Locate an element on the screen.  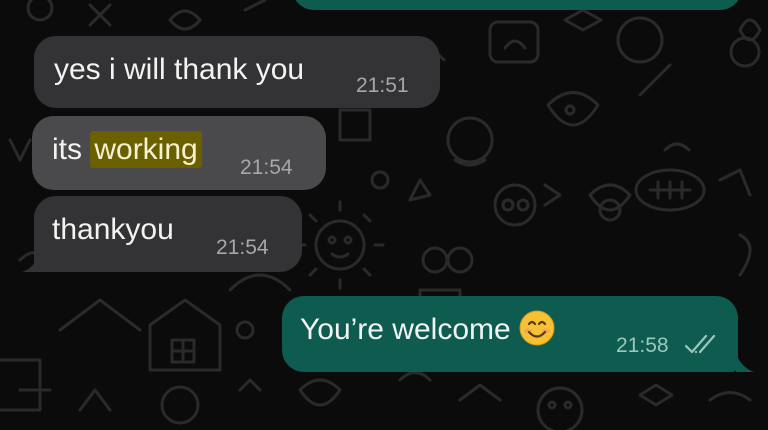
message-bubble-incoming: thankyou 21:54 is located at coordinates (168, 234).